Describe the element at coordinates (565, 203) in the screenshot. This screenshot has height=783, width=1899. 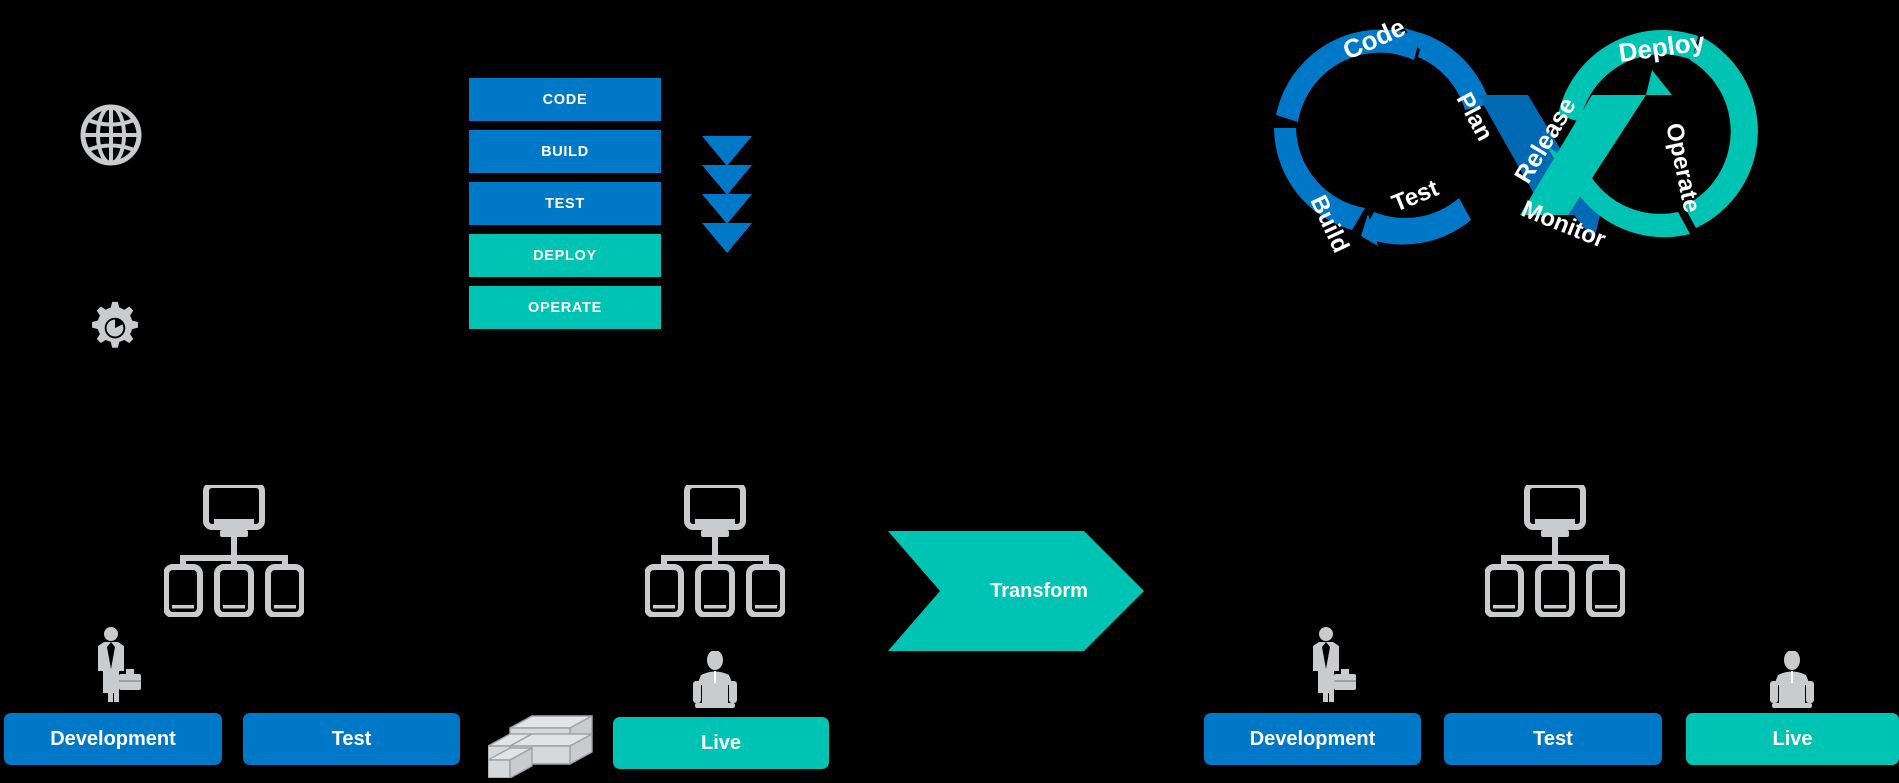
I see `stage-test: TEST` at that location.